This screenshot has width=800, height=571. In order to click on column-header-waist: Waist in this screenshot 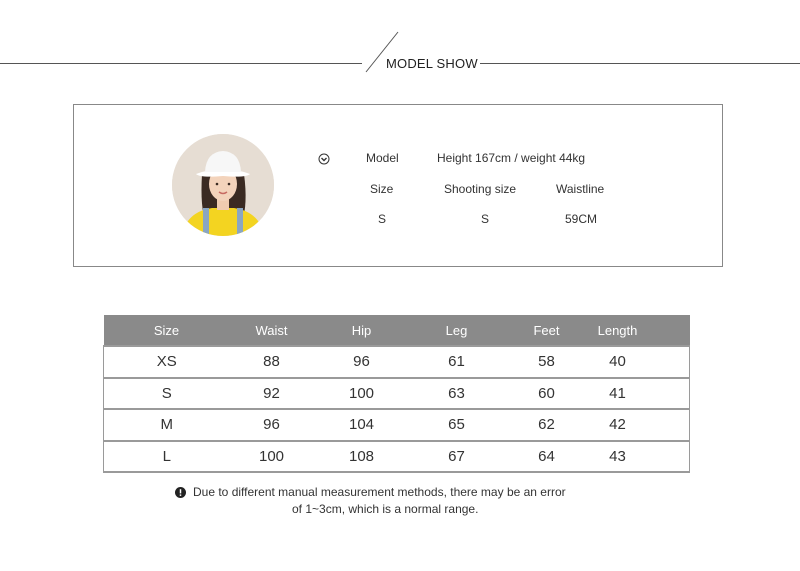, I will do `click(271, 330)`.